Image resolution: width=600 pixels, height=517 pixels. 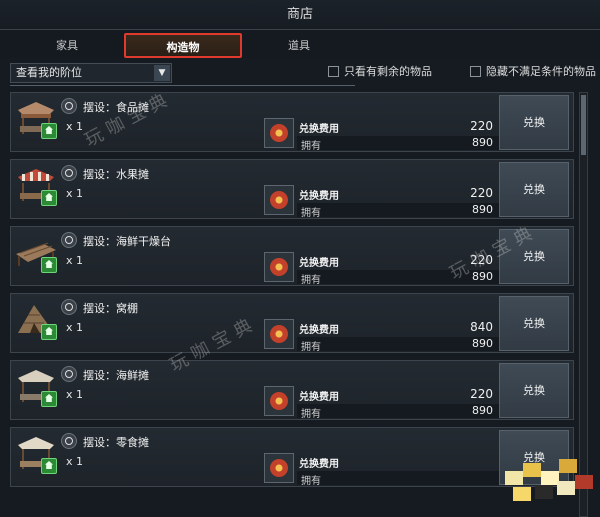 I want to click on item-name: 摆设：食品摊, so click(x=116, y=107).